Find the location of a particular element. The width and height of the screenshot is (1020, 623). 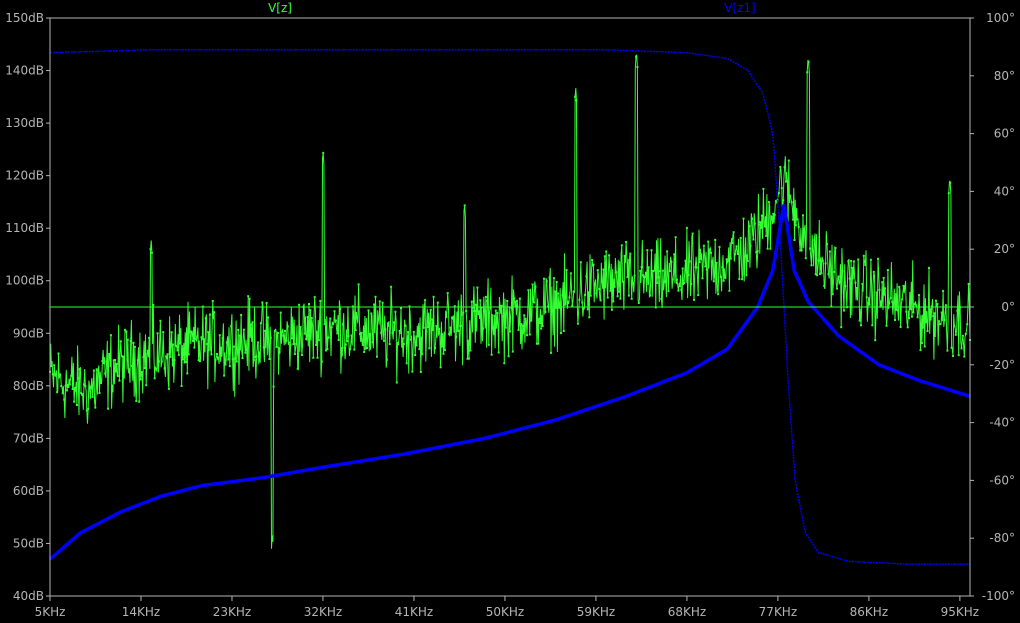

y-left-tick-label: 90dB is located at coordinates (28, 333).